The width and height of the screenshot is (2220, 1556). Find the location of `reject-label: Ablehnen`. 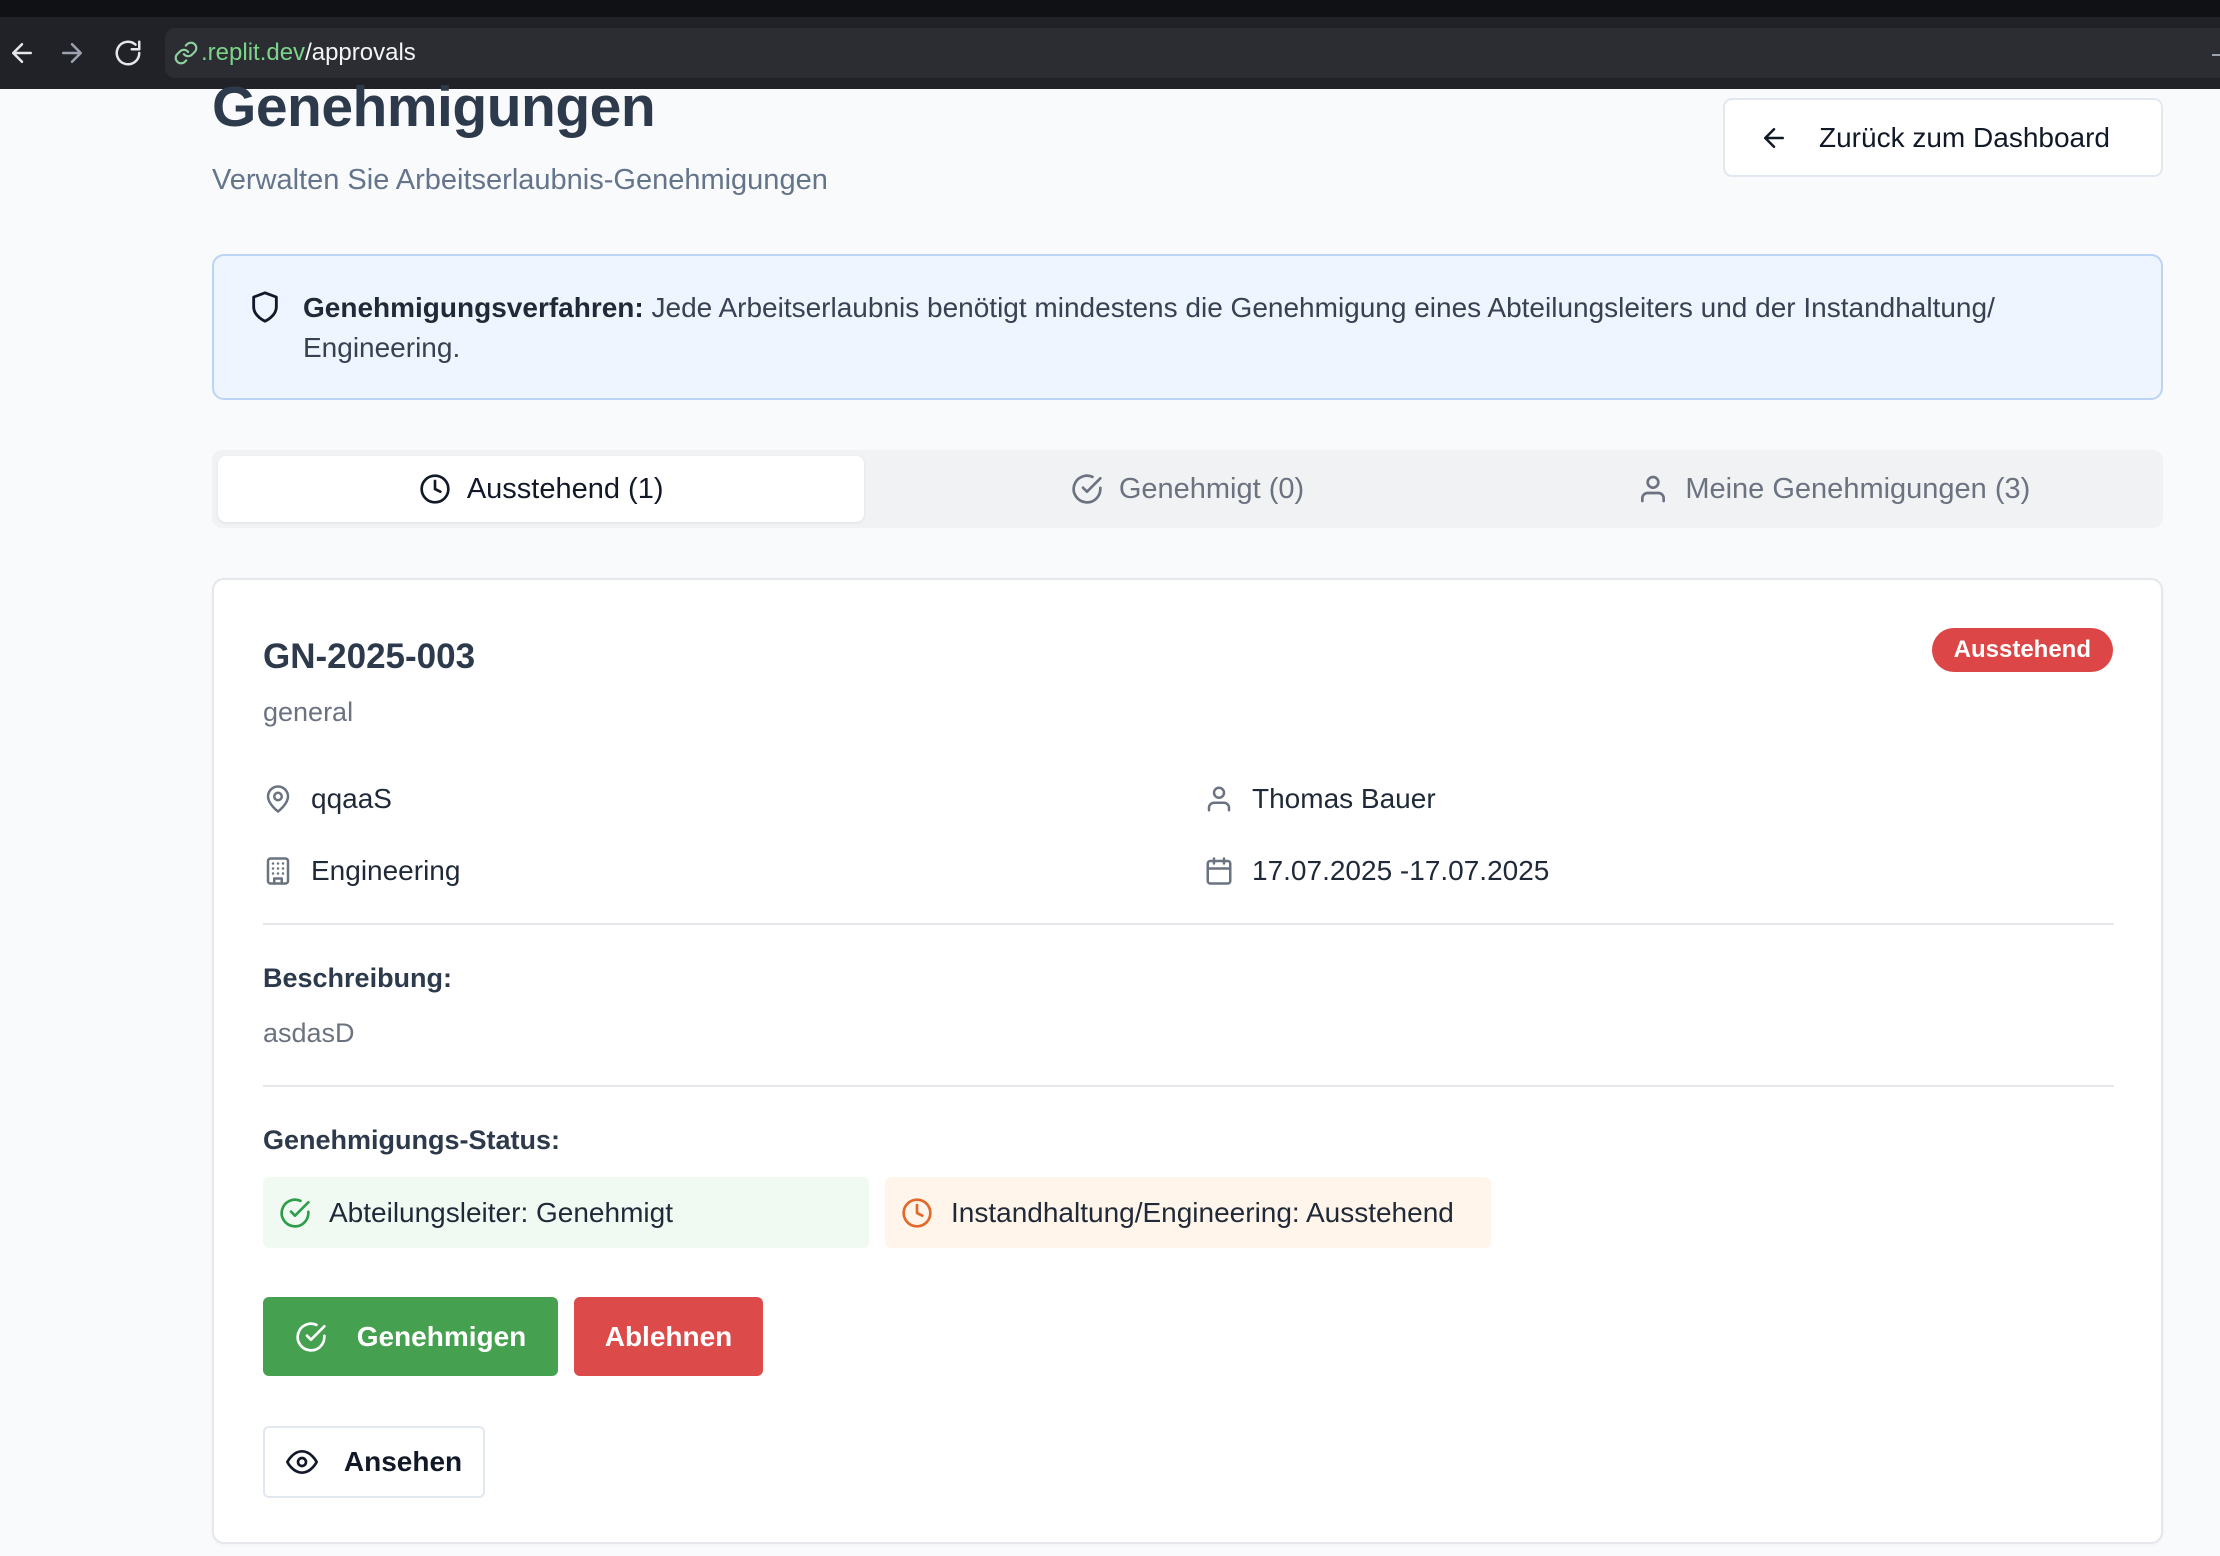

reject-label: Ablehnen is located at coordinates (668, 1336).